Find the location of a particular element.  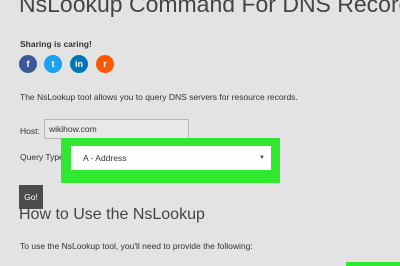

section-heading: How to Use the NsLookup is located at coordinates (112, 214).